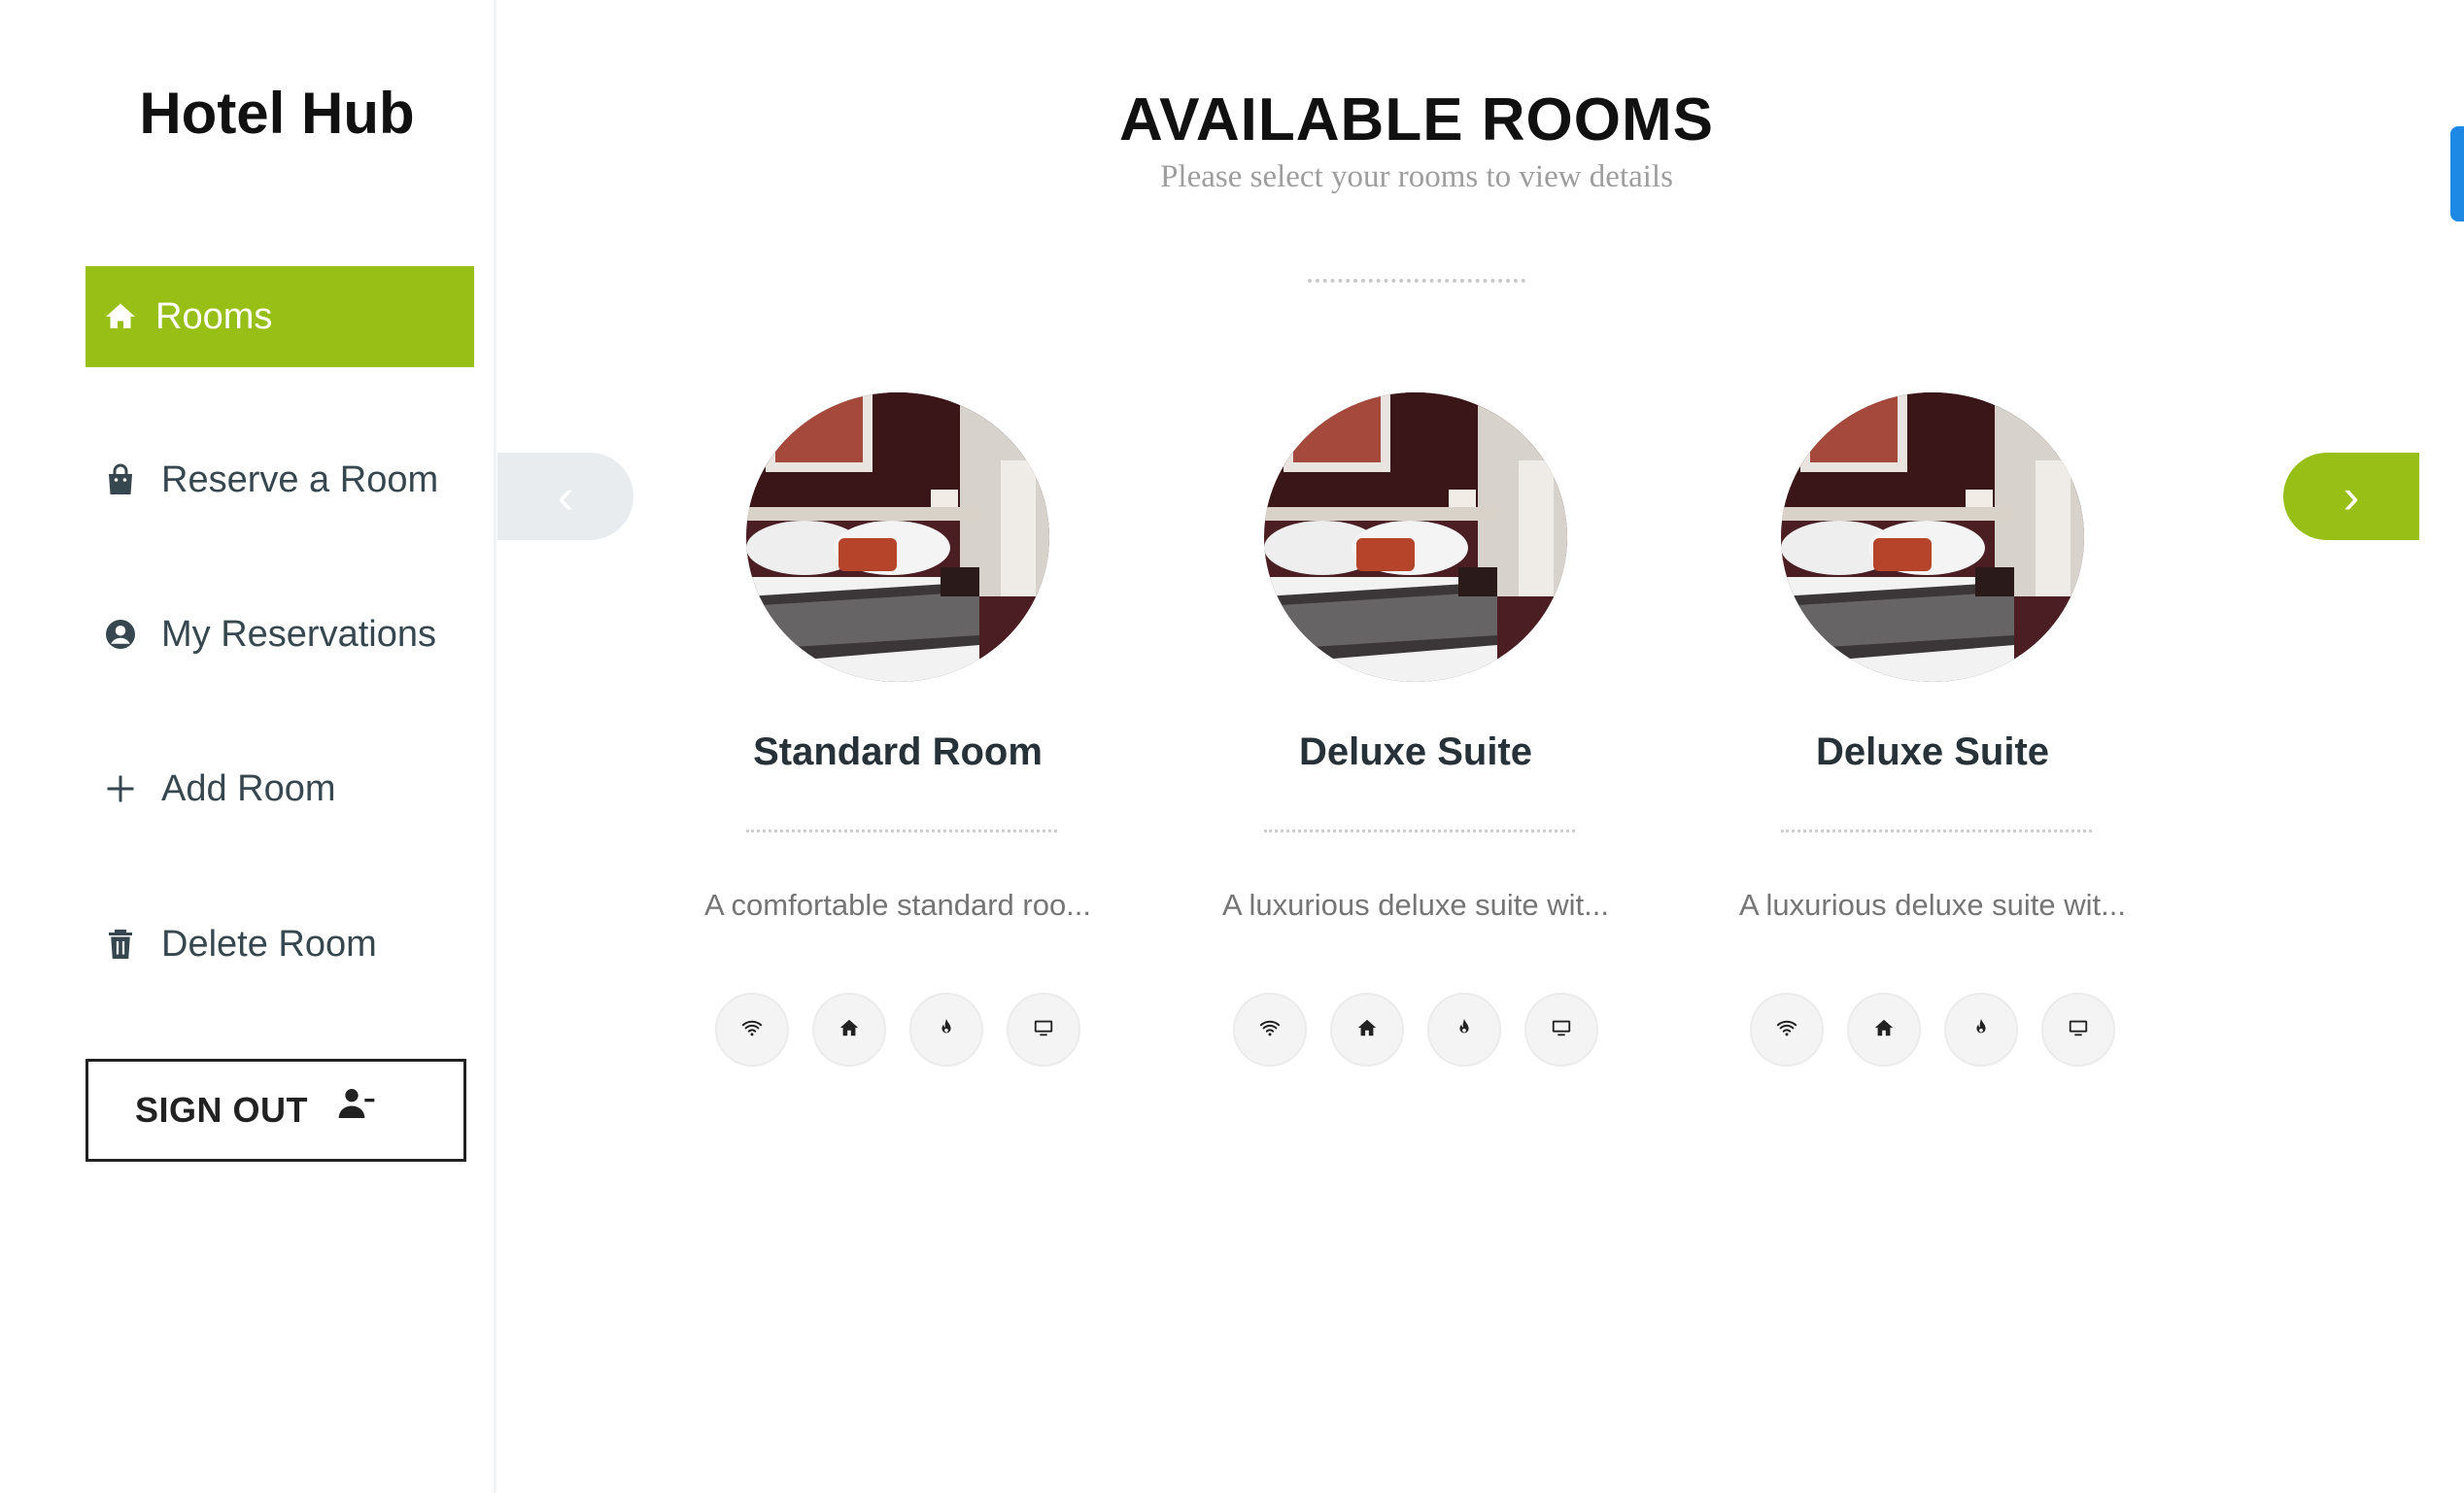 Image resolution: width=2464 pixels, height=1493 pixels. Describe the element at coordinates (2351, 496) in the screenshot. I see `carousel-next-button: ›` at that location.